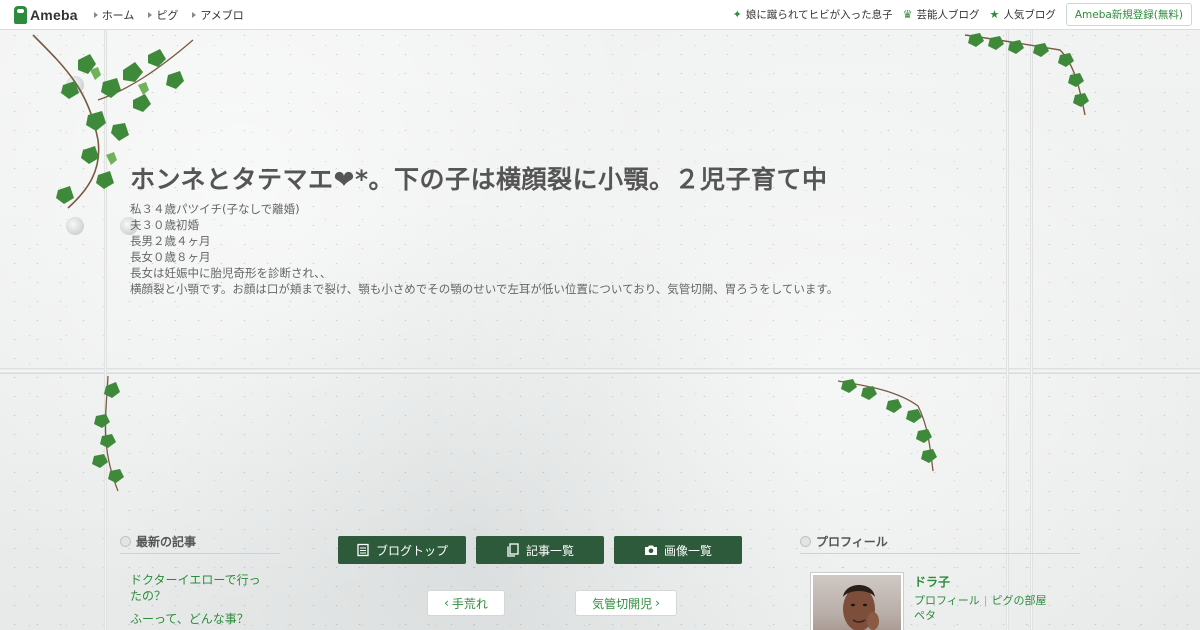  What do you see at coordinates (940, 543) in the screenshot?
I see `profile-heading: プロフィール` at bounding box center [940, 543].